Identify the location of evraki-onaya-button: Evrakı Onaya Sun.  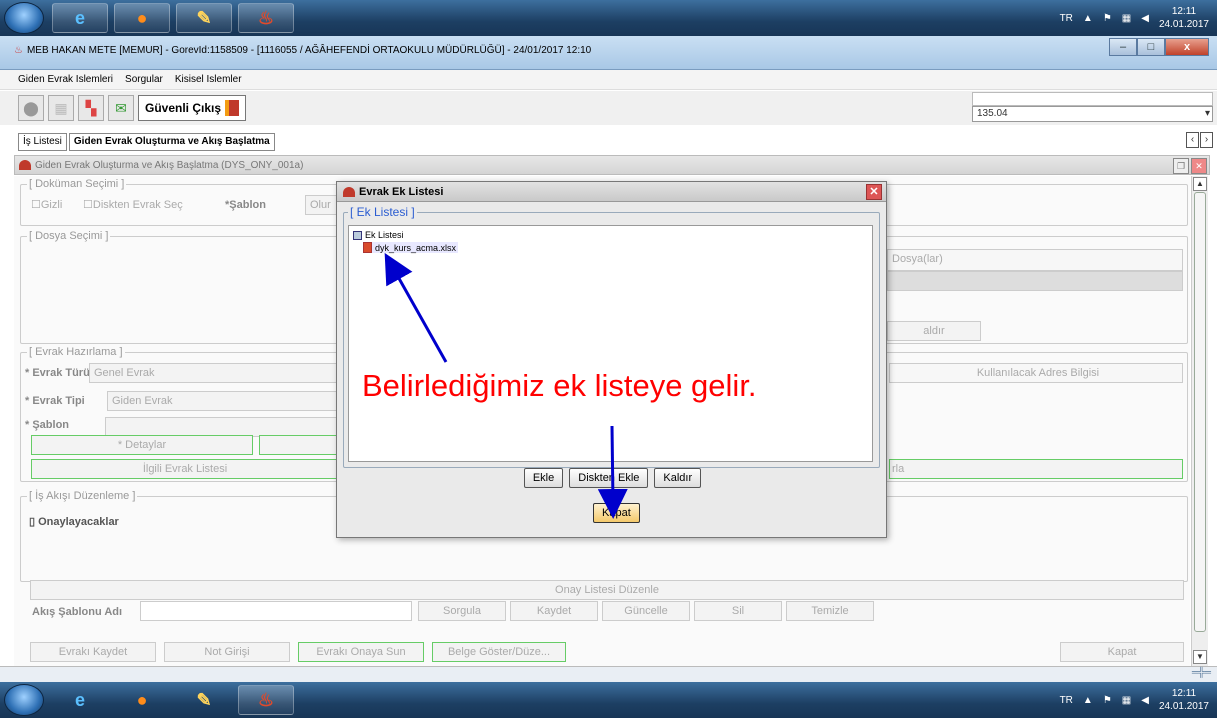
(361, 652).